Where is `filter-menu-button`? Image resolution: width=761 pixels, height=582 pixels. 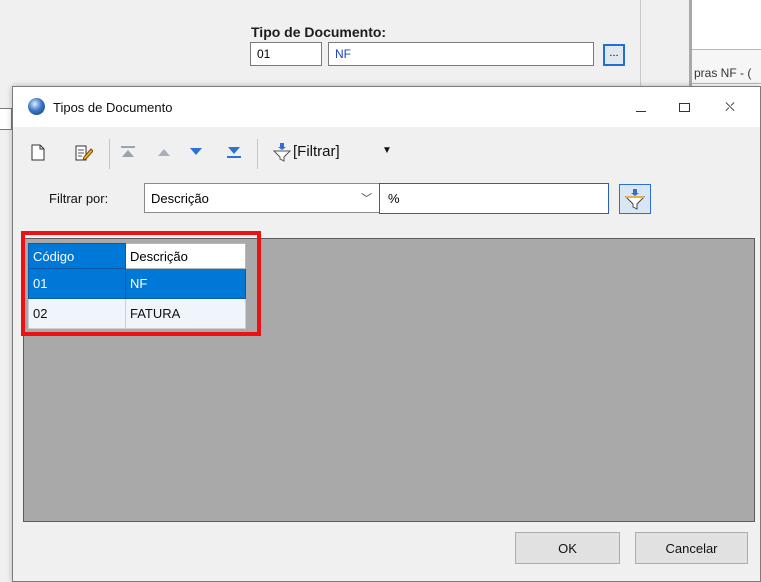 filter-menu-button is located at coordinates (282, 152).